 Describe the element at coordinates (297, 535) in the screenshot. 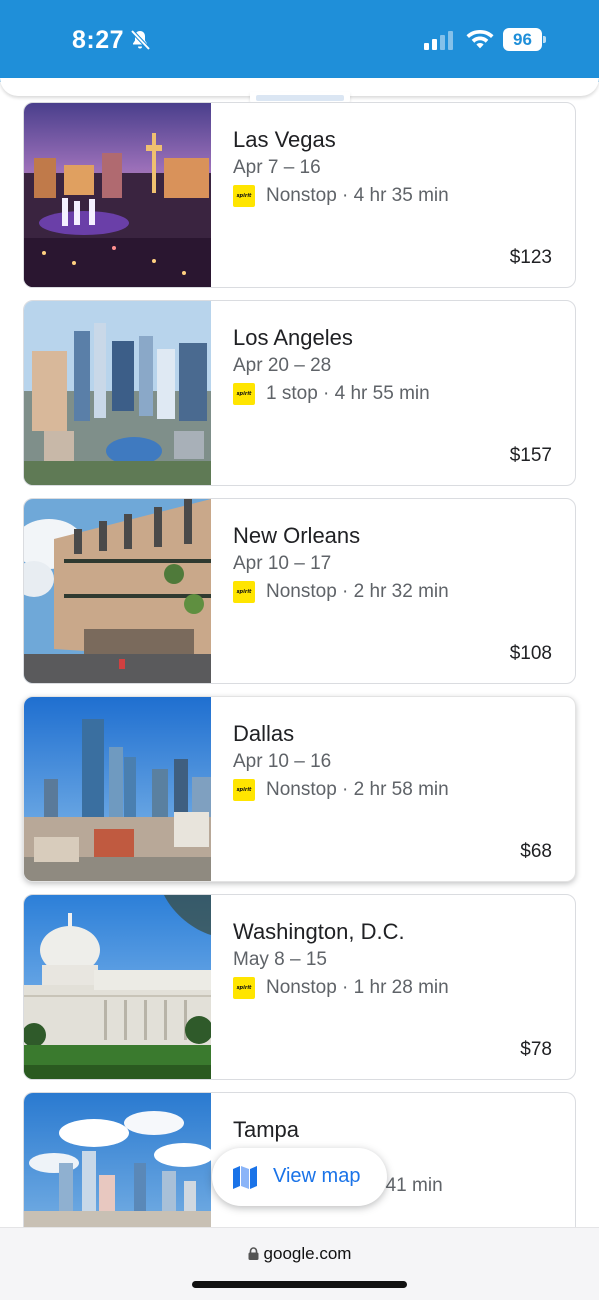

I see `destination-city: New Orleans` at that location.